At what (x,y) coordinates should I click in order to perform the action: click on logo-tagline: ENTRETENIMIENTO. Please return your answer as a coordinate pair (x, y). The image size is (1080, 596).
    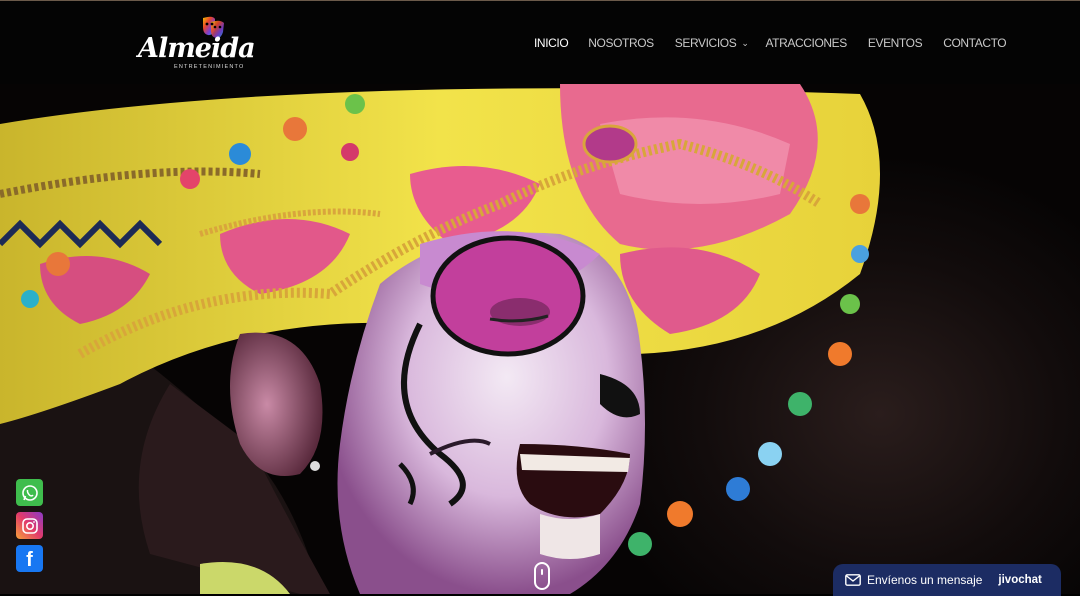
    Looking at the image, I should click on (209, 67).